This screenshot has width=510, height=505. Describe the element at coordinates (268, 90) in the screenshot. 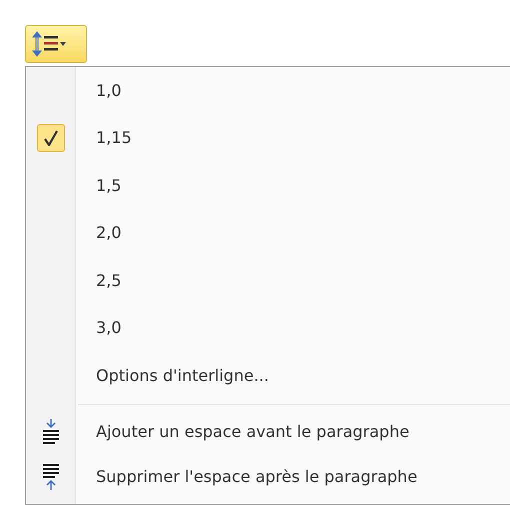

I see `menu-item: 1,0` at that location.